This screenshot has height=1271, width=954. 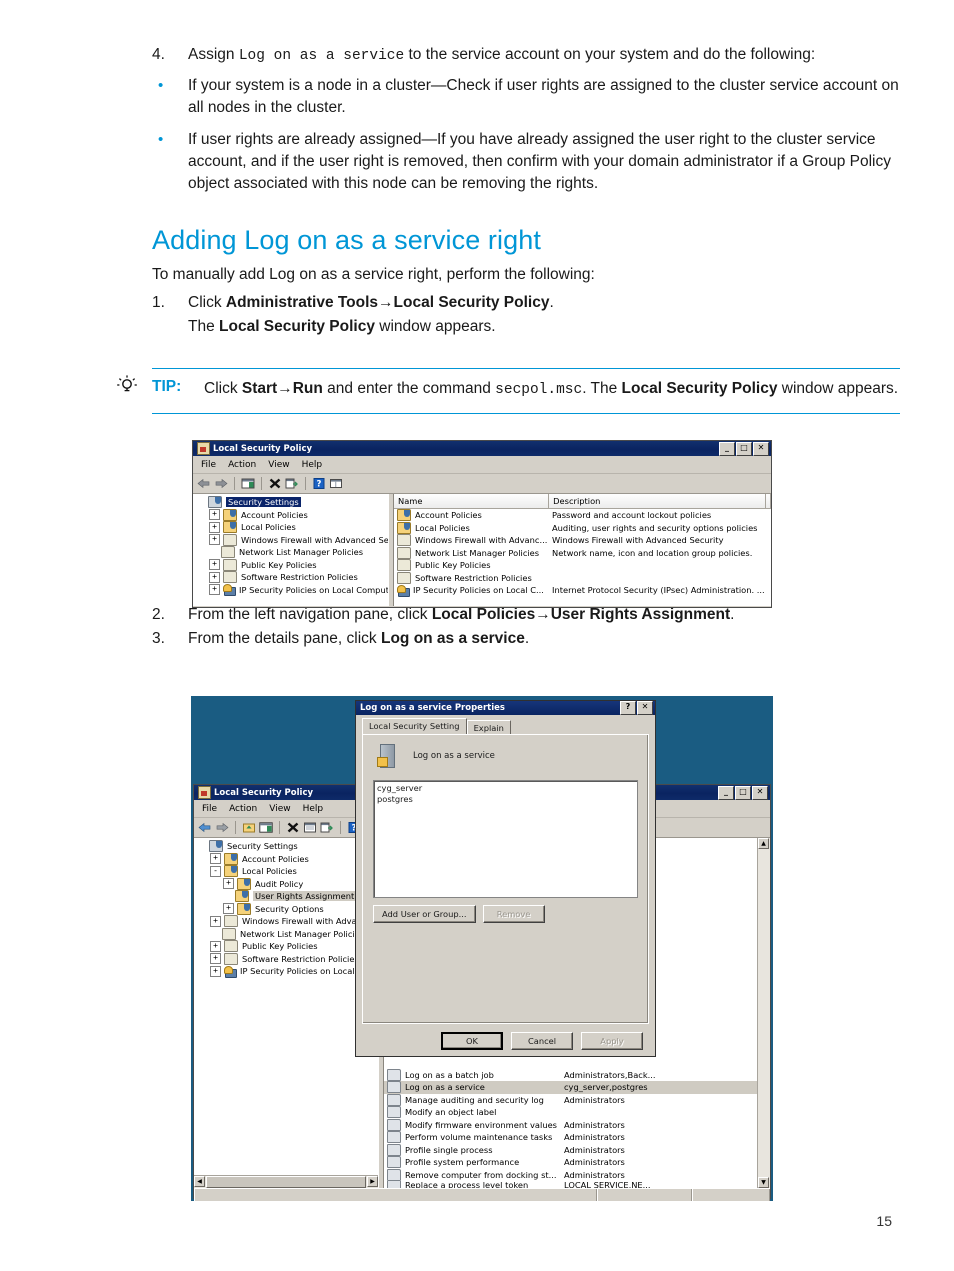 I want to click on table-row: Software Restriction Policies, so click(x=582, y=578).